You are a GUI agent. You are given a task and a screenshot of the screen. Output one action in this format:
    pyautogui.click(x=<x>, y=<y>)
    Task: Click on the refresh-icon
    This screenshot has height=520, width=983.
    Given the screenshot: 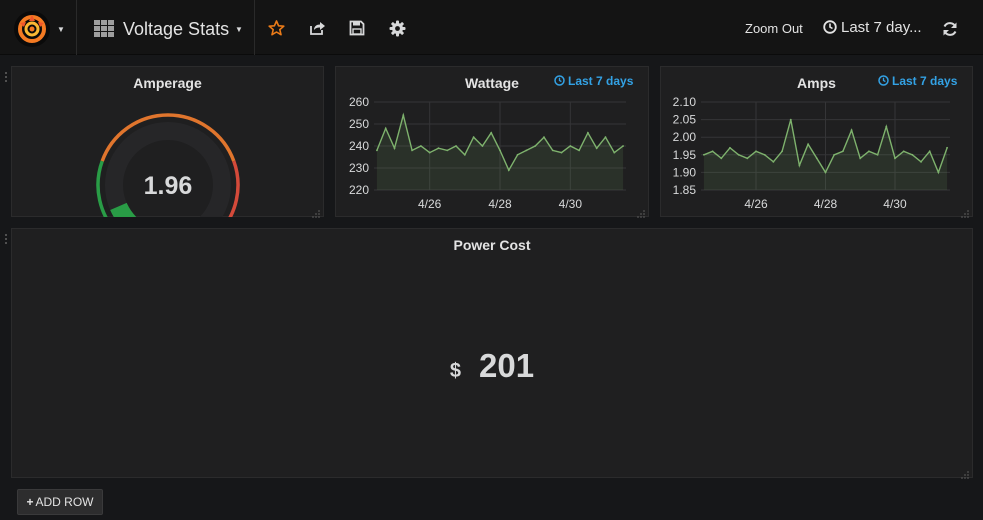 What is the action you would take?
    pyautogui.click(x=950, y=31)
    